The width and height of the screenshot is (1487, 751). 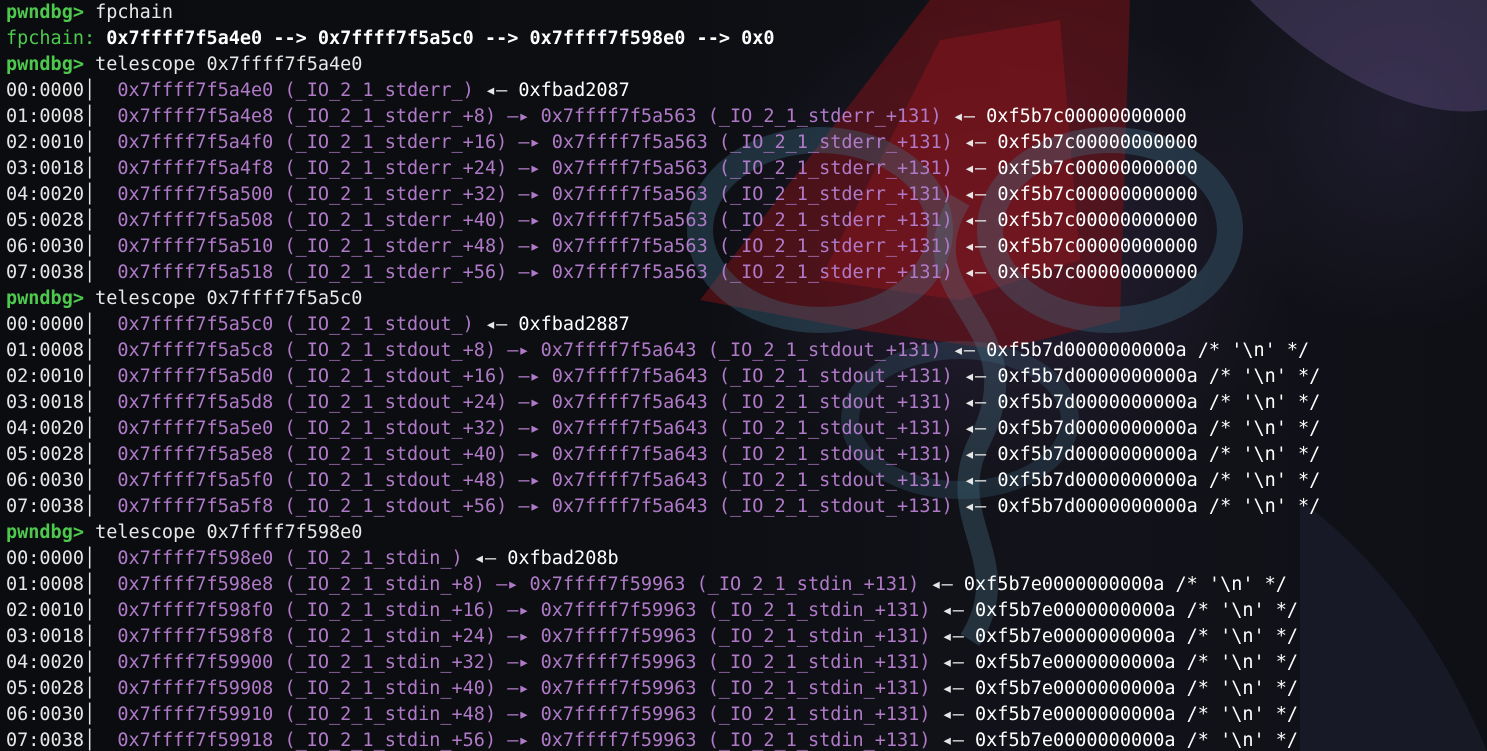 I want to click on command-line-telescope: pwndbg> telescope 0x7ffff7f5a5c0, so click(x=746, y=299).